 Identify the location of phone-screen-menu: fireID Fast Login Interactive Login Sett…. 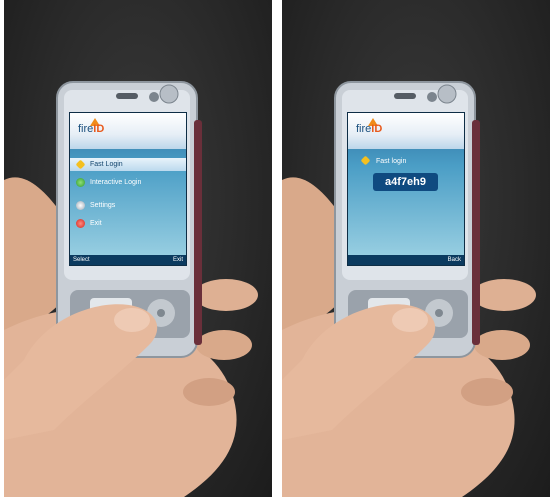
(128, 189).